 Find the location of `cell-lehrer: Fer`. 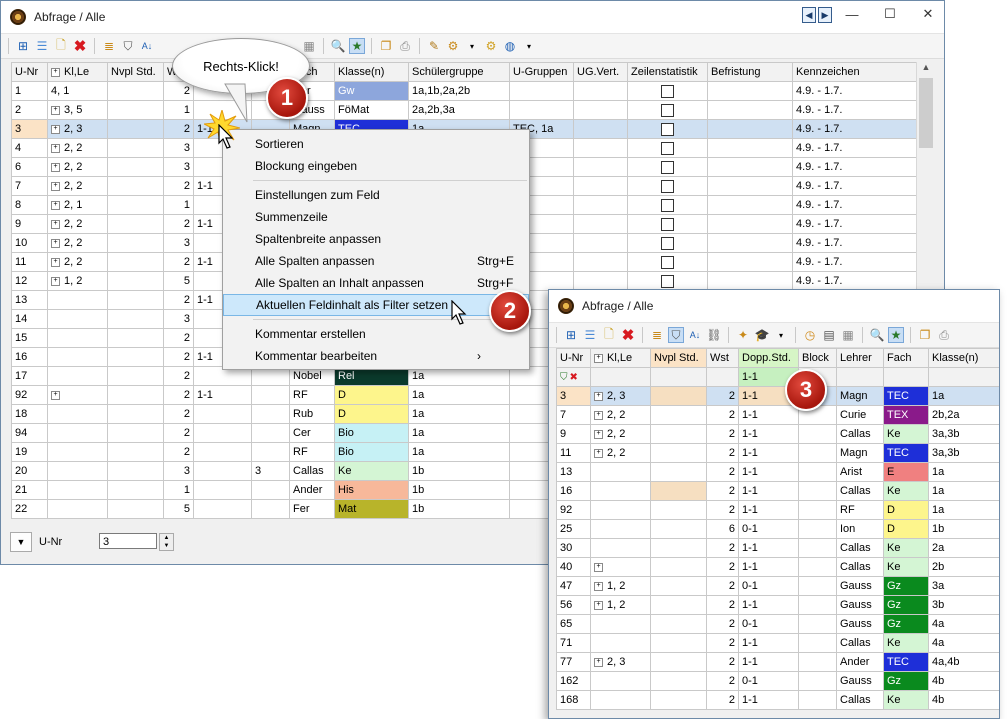

cell-lehrer: Fer is located at coordinates (312, 509).